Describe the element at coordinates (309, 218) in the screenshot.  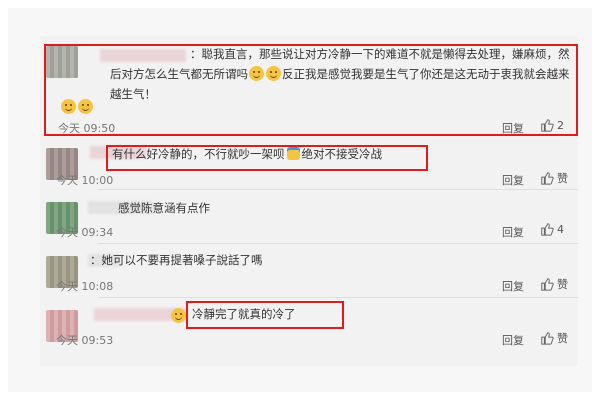
I see `comment-item: 感觉陈意涵有点作 今天 09:34 回复 4` at that location.